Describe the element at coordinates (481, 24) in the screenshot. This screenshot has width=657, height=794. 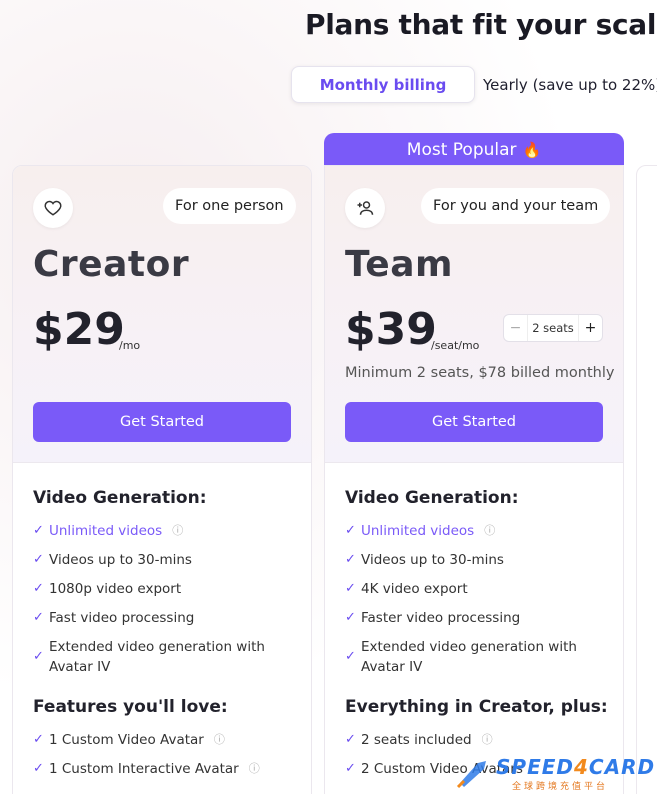
I see `page-title: Plans that fit your scale` at that location.